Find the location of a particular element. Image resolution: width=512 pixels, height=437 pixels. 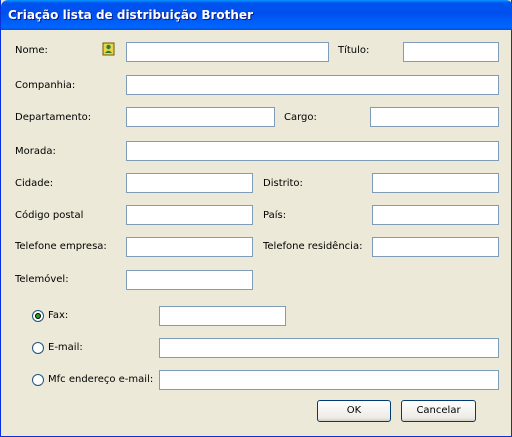

pais-field is located at coordinates (435, 215).